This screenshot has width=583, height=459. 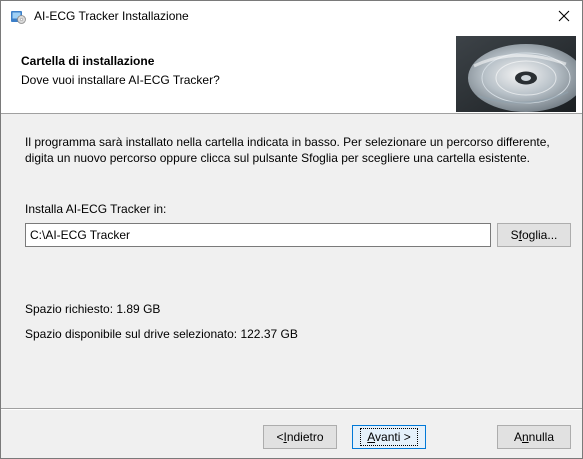 What do you see at coordinates (88, 61) in the screenshot?
I see `page-title: Cartella di installazione` at bounding box center [88, 61].